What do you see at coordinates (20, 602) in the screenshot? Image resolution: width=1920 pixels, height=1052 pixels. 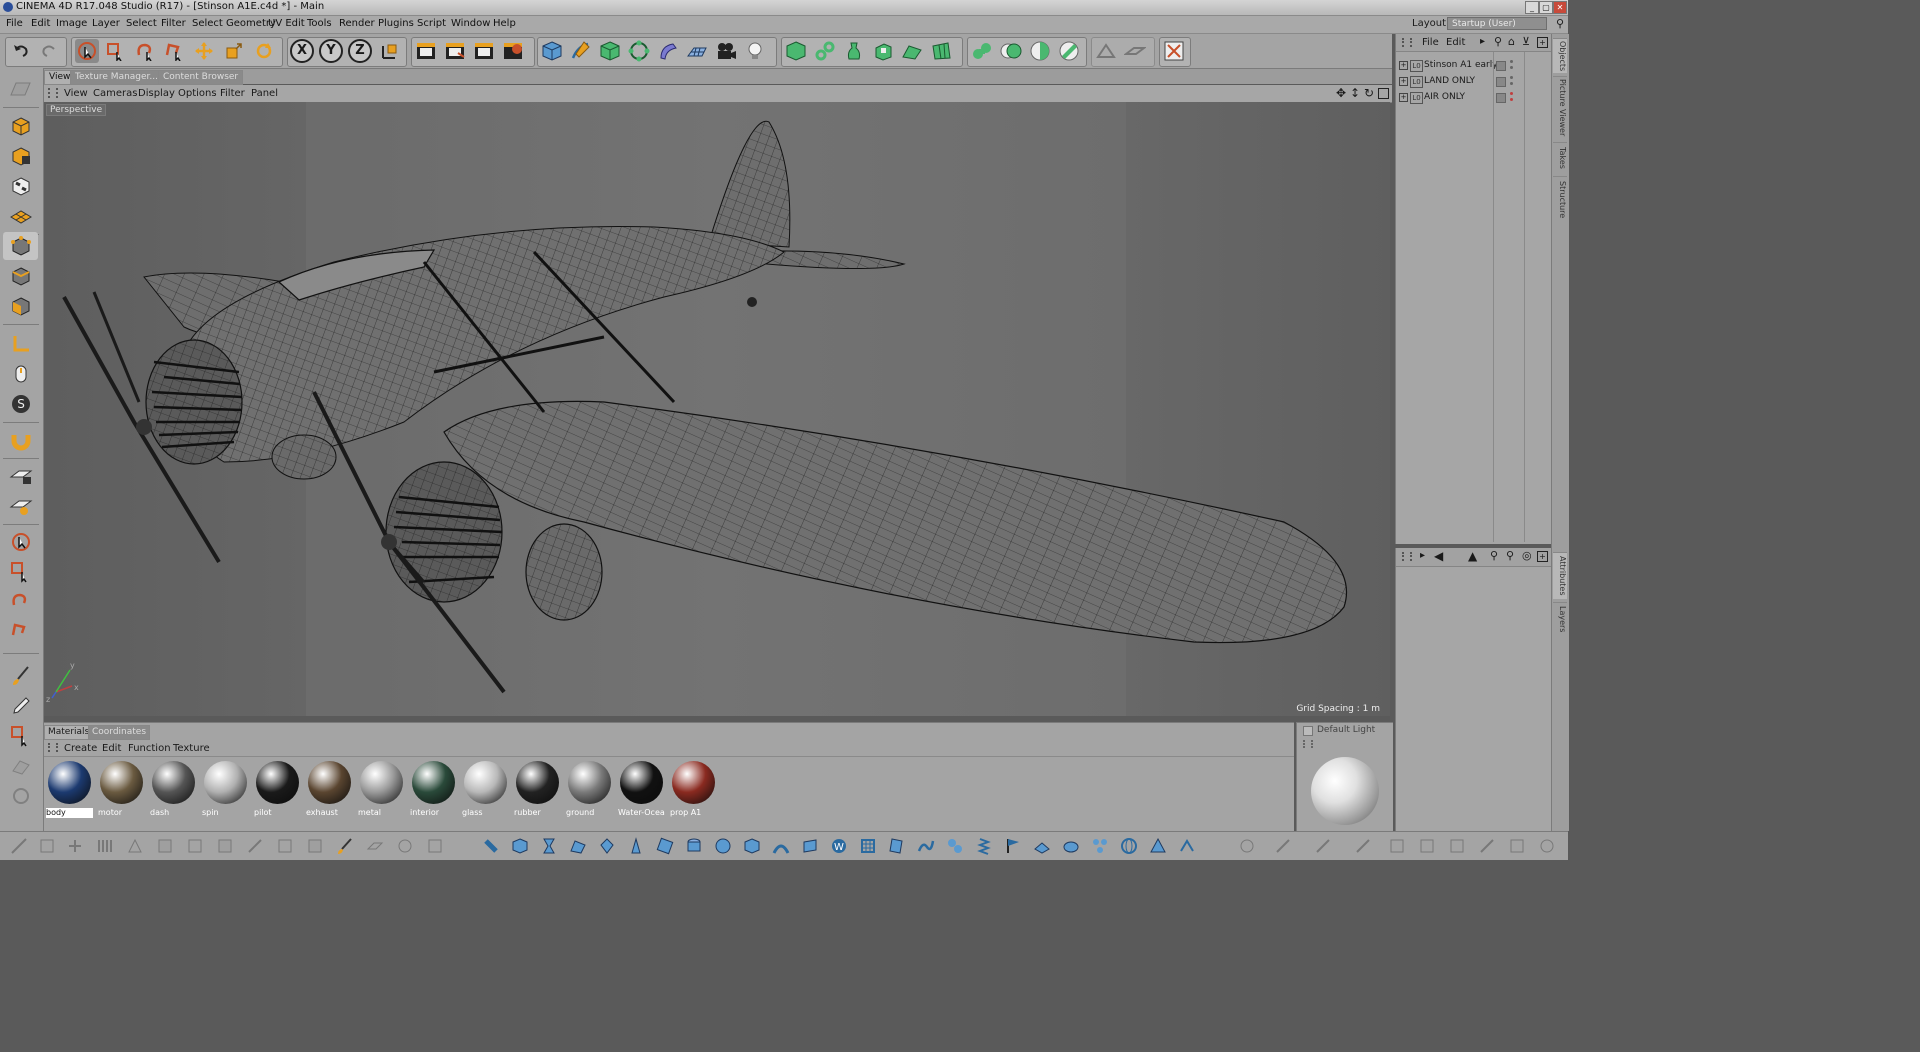 I see `lasso-selection-left-icon` at bounding box center [20, 602].